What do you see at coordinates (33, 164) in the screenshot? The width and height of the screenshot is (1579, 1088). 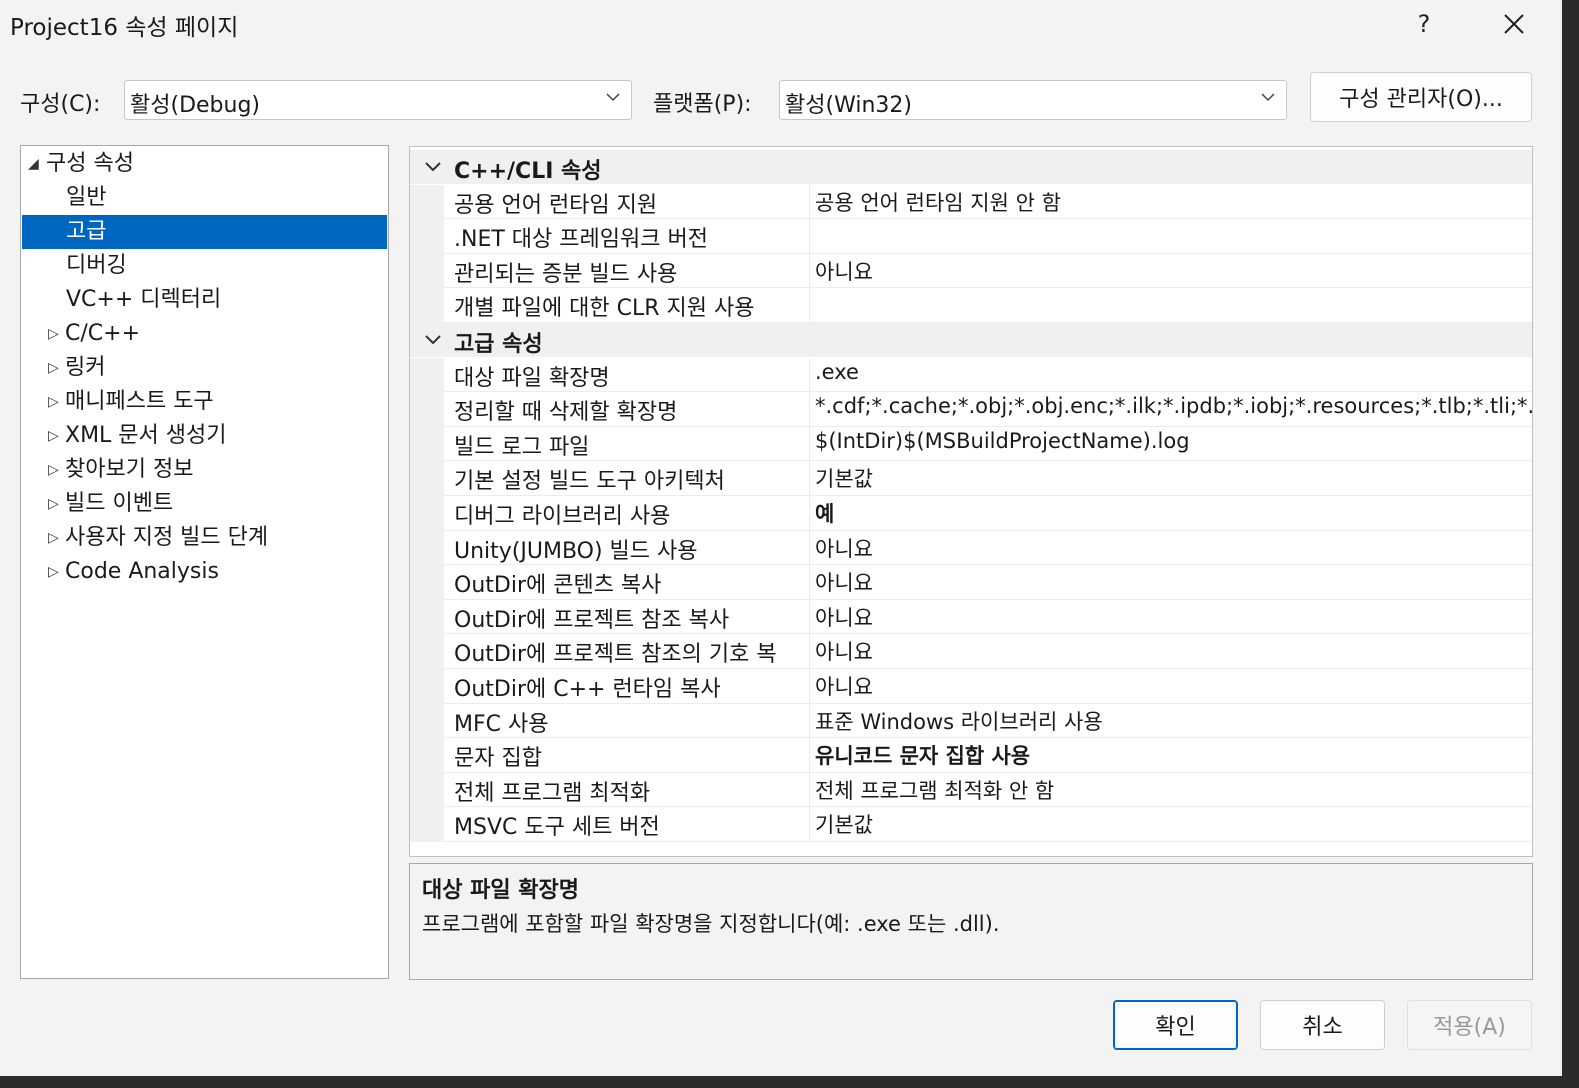 I see `expanded-arrow-icon: ◢` at bounding box center [33, 164].